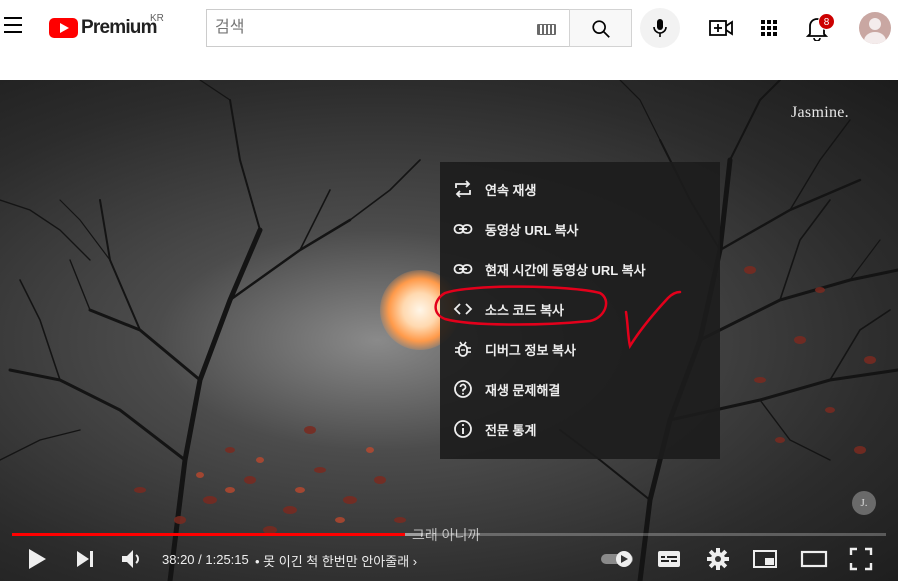  What do you see at coordinates (820, 112) in the screenshot?
I see `channel-watermark: Jasmine.` at bounding box center [820, 112].